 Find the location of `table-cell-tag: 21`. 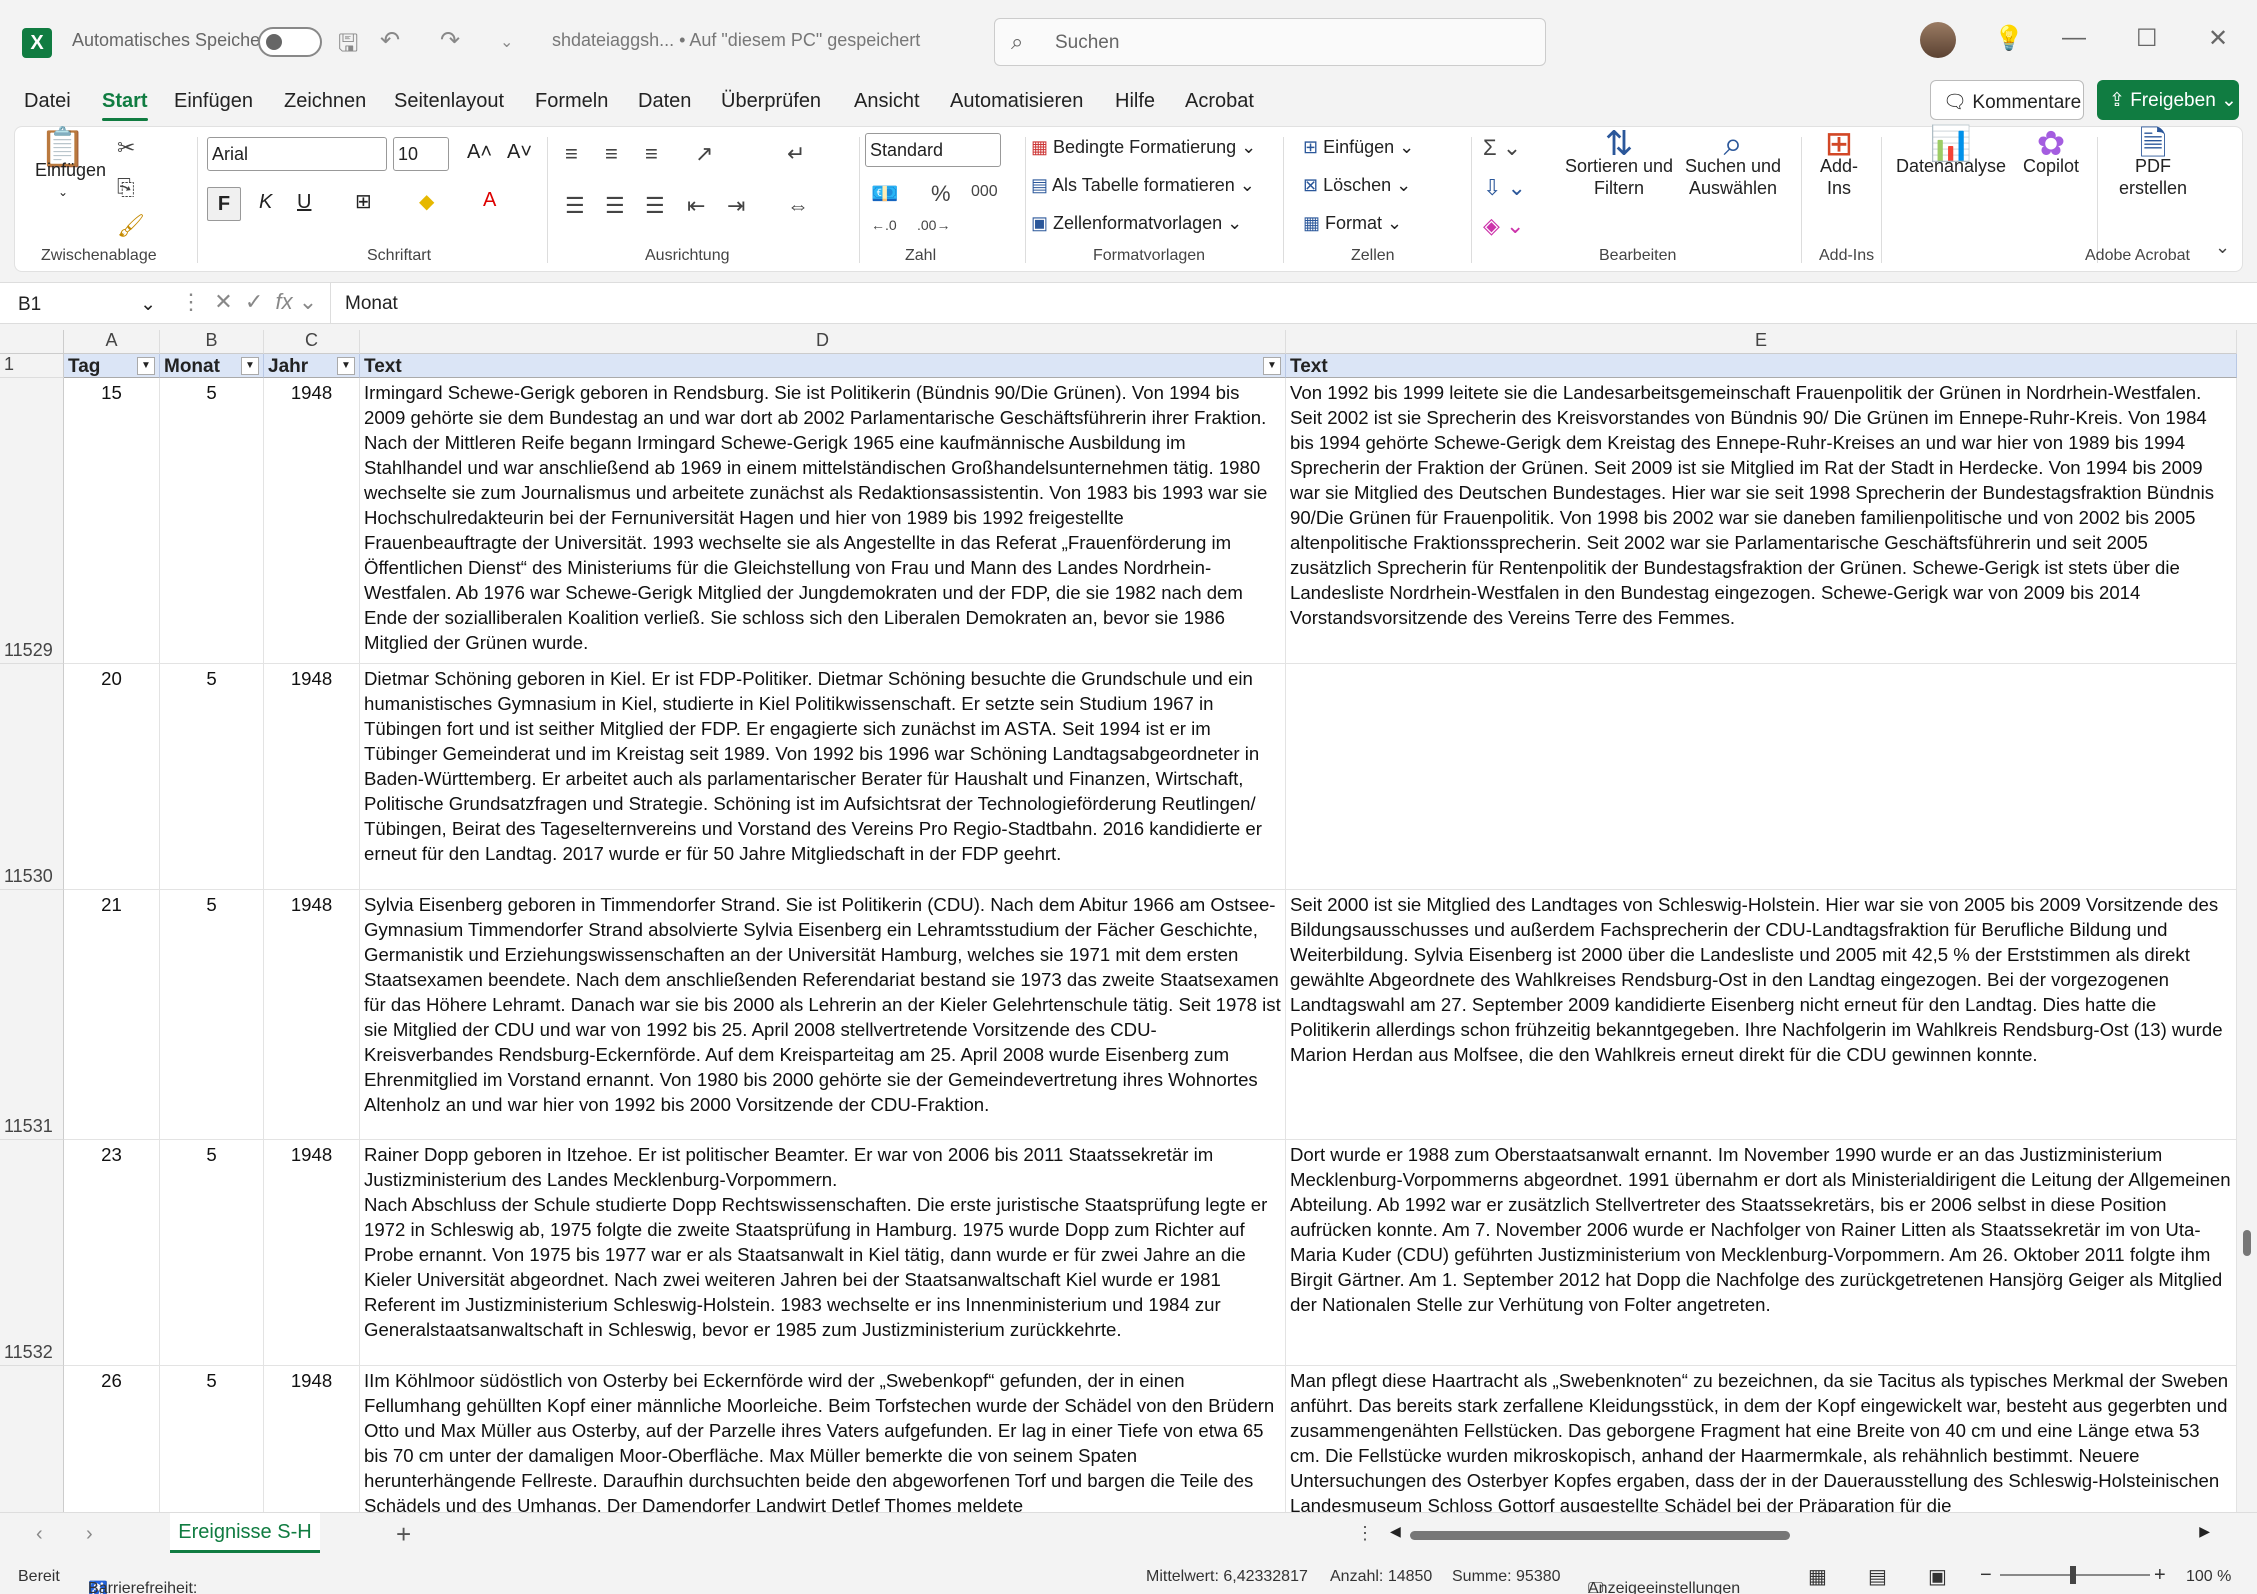

table-cell-tag: 21 is located at coordinates (112, 1015).